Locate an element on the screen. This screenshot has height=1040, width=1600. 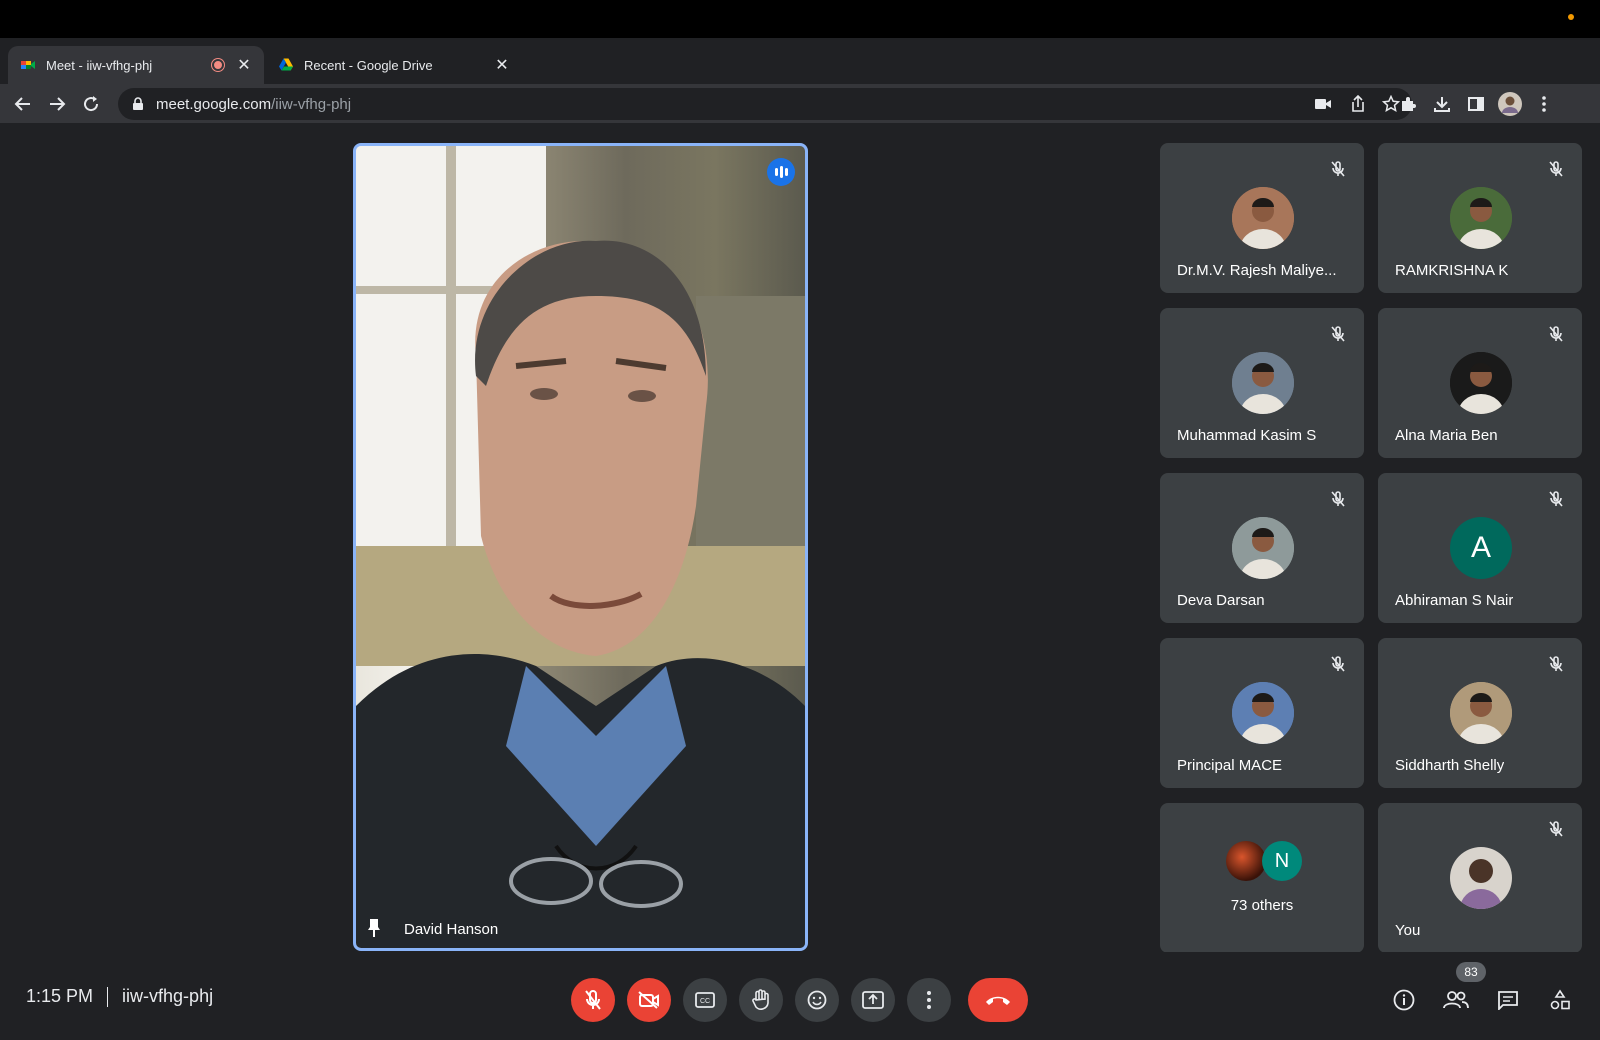
captions-icon: CC is located at coordinates (705, 1000).